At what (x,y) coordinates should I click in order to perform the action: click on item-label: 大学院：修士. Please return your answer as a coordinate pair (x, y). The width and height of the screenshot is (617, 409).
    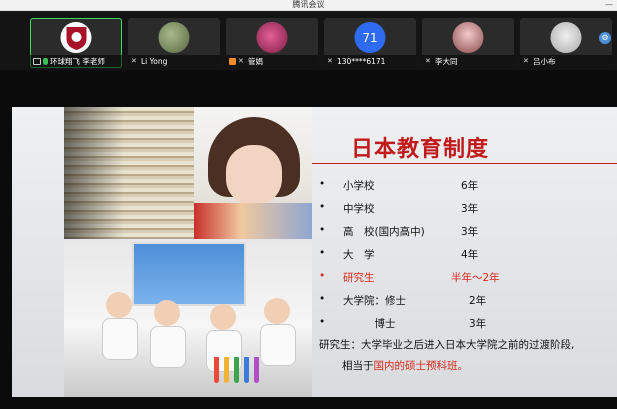
    Looking at the image, I should click on (374, 301).